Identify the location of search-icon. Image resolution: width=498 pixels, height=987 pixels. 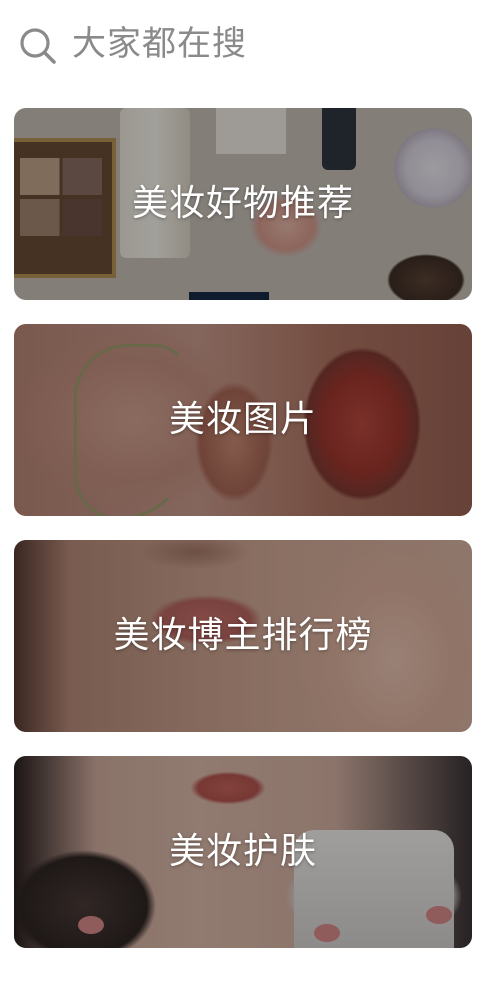
(38, 46).